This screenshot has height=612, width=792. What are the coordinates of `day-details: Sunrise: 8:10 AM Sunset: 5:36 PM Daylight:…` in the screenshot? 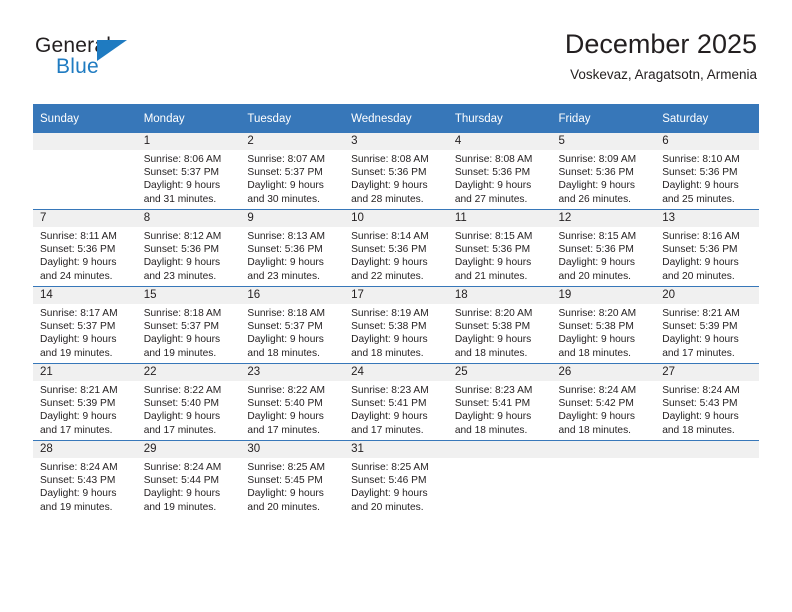 It's located at (707, 178).